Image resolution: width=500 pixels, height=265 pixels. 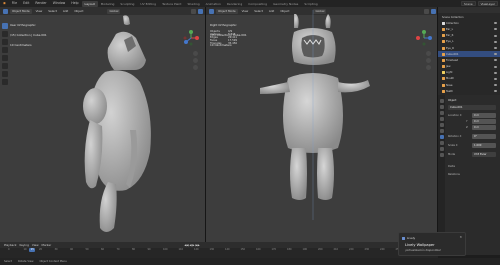 What do you see at coordinates (32, 250) in the screenshot?
I see `playhead: 15` at bounding box center [32, 250].